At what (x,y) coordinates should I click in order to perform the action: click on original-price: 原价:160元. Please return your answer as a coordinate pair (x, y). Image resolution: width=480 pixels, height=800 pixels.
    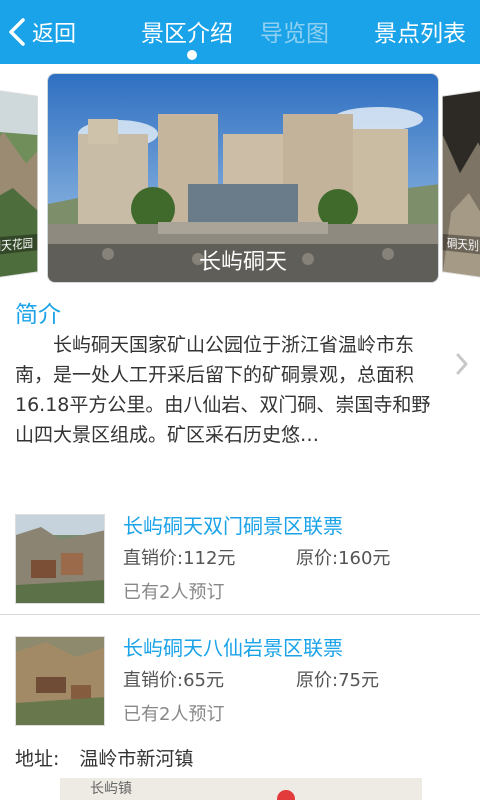
    Looking at the image, I should click on (343, 558).